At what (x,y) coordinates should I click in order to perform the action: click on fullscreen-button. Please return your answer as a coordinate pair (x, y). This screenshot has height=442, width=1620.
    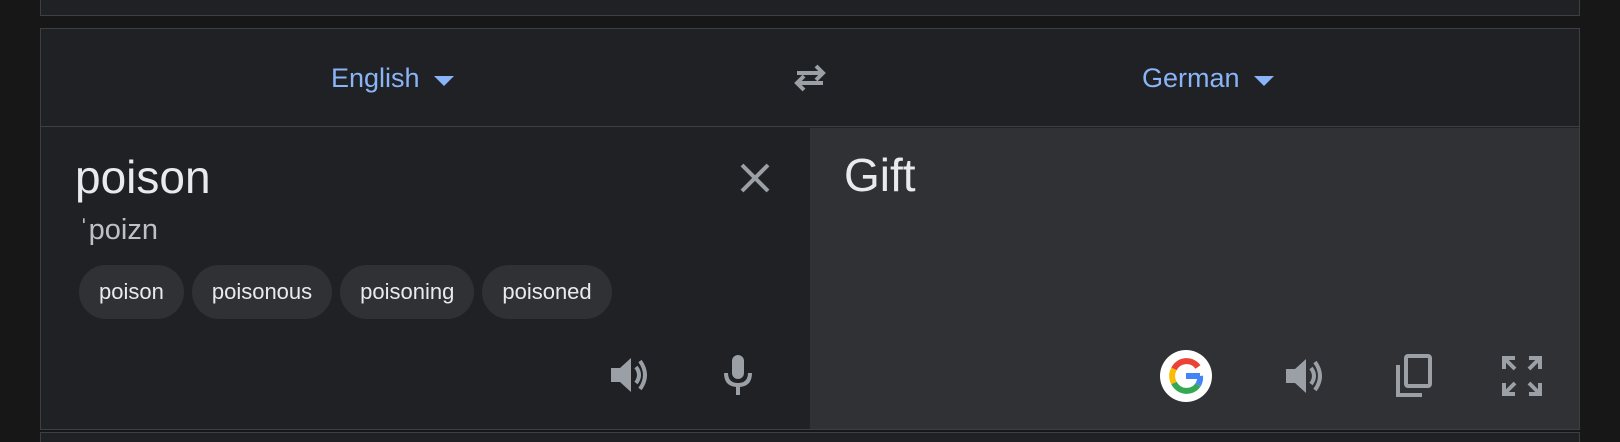
    Looking at the image, I should click on (1522, 376).